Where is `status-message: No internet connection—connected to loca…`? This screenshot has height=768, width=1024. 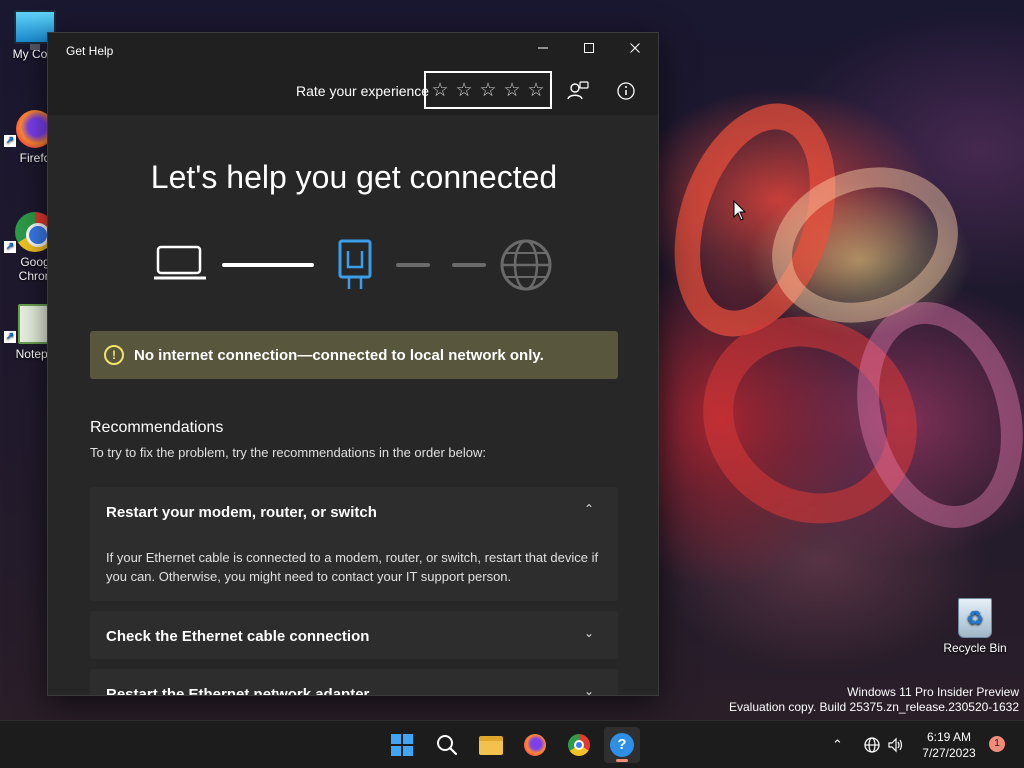
status-message: No internet connection—connected to loca… is located at coordinates (339, 355).